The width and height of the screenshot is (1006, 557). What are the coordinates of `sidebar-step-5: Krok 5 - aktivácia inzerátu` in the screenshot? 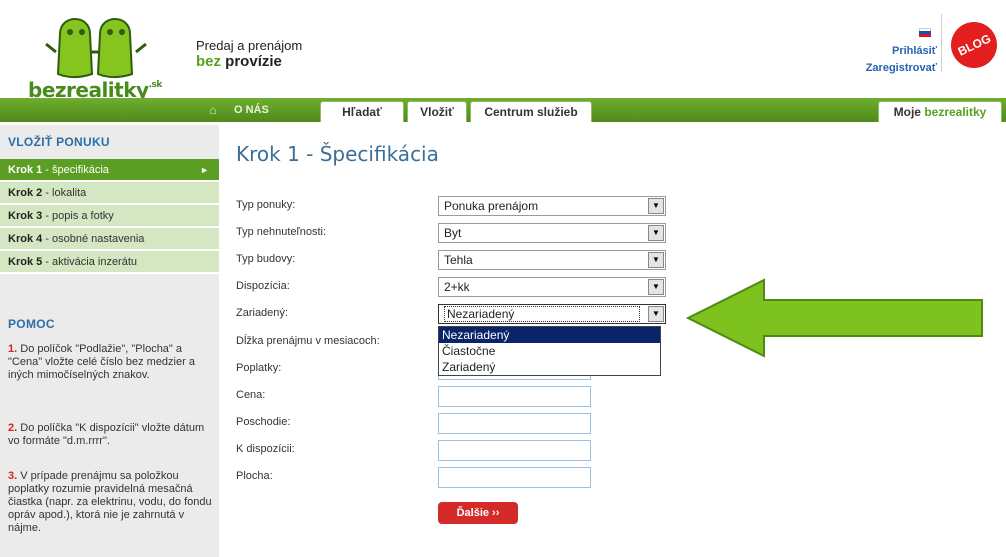 It's located at (109, 262).